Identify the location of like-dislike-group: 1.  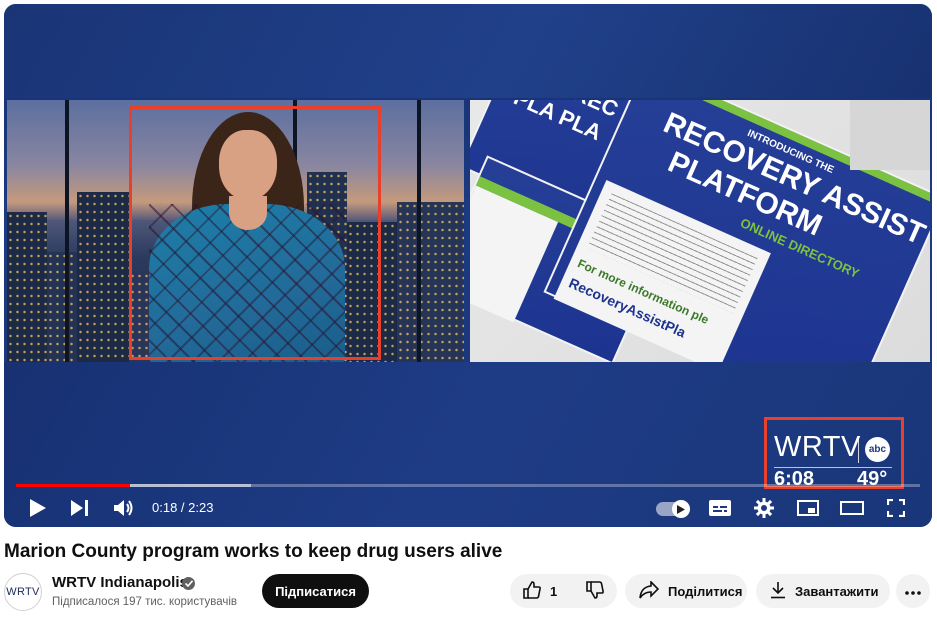
(563, 591).